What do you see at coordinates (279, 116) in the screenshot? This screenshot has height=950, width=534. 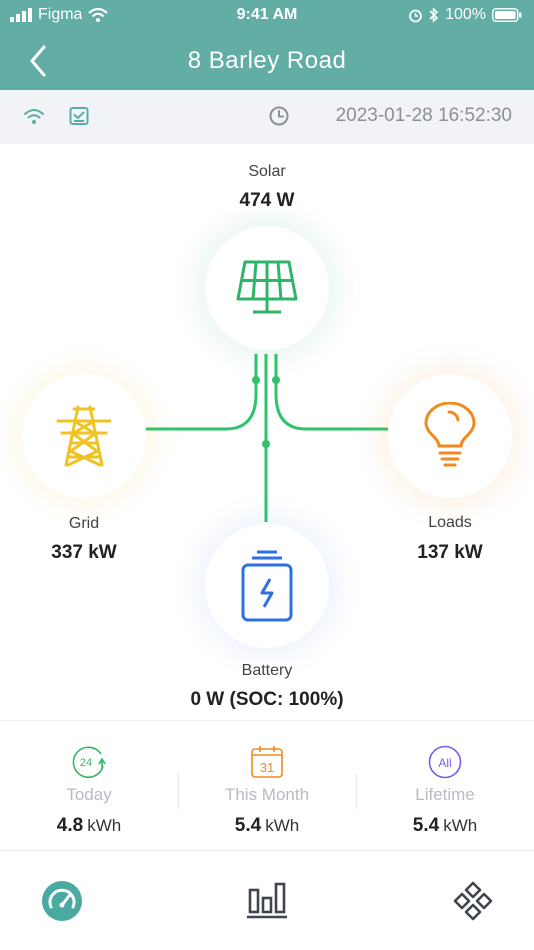 I see `clock-icon` at bounding box center [279, 116].